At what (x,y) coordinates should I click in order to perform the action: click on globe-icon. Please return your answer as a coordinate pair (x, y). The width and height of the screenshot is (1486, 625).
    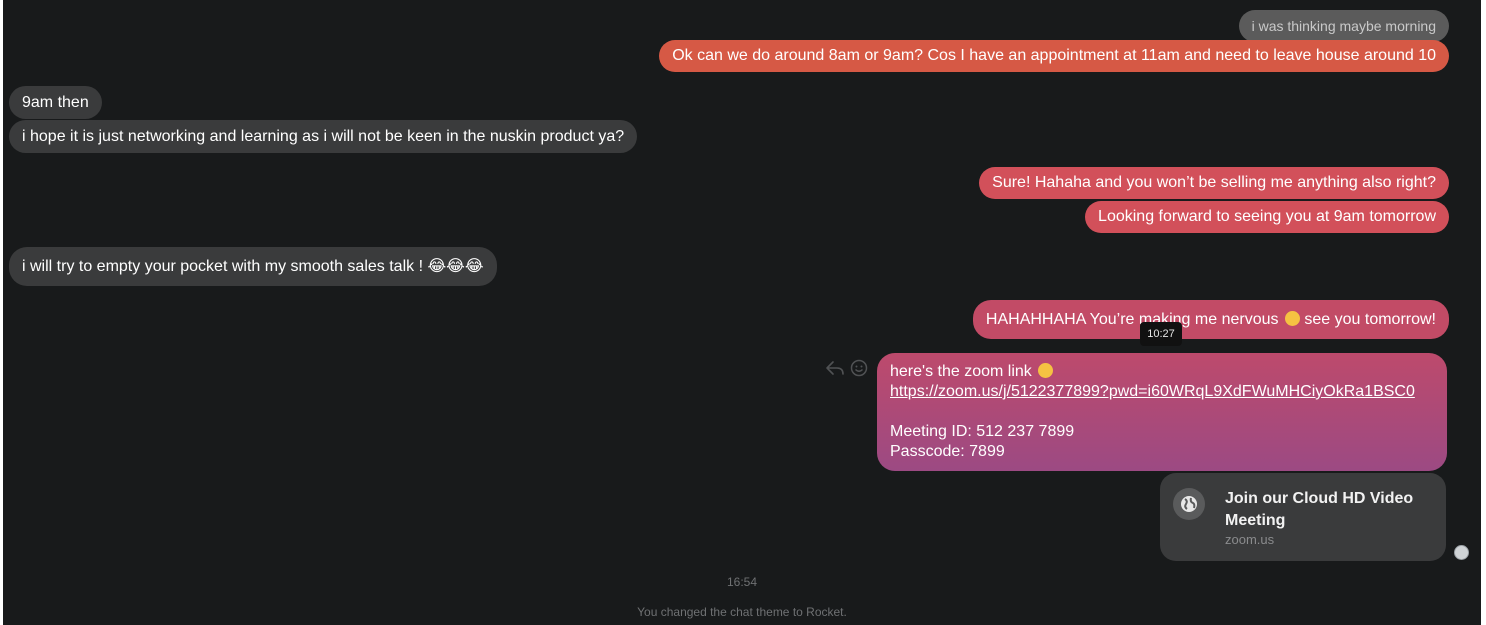
    Looking at the image, I should click on (1189, 504).